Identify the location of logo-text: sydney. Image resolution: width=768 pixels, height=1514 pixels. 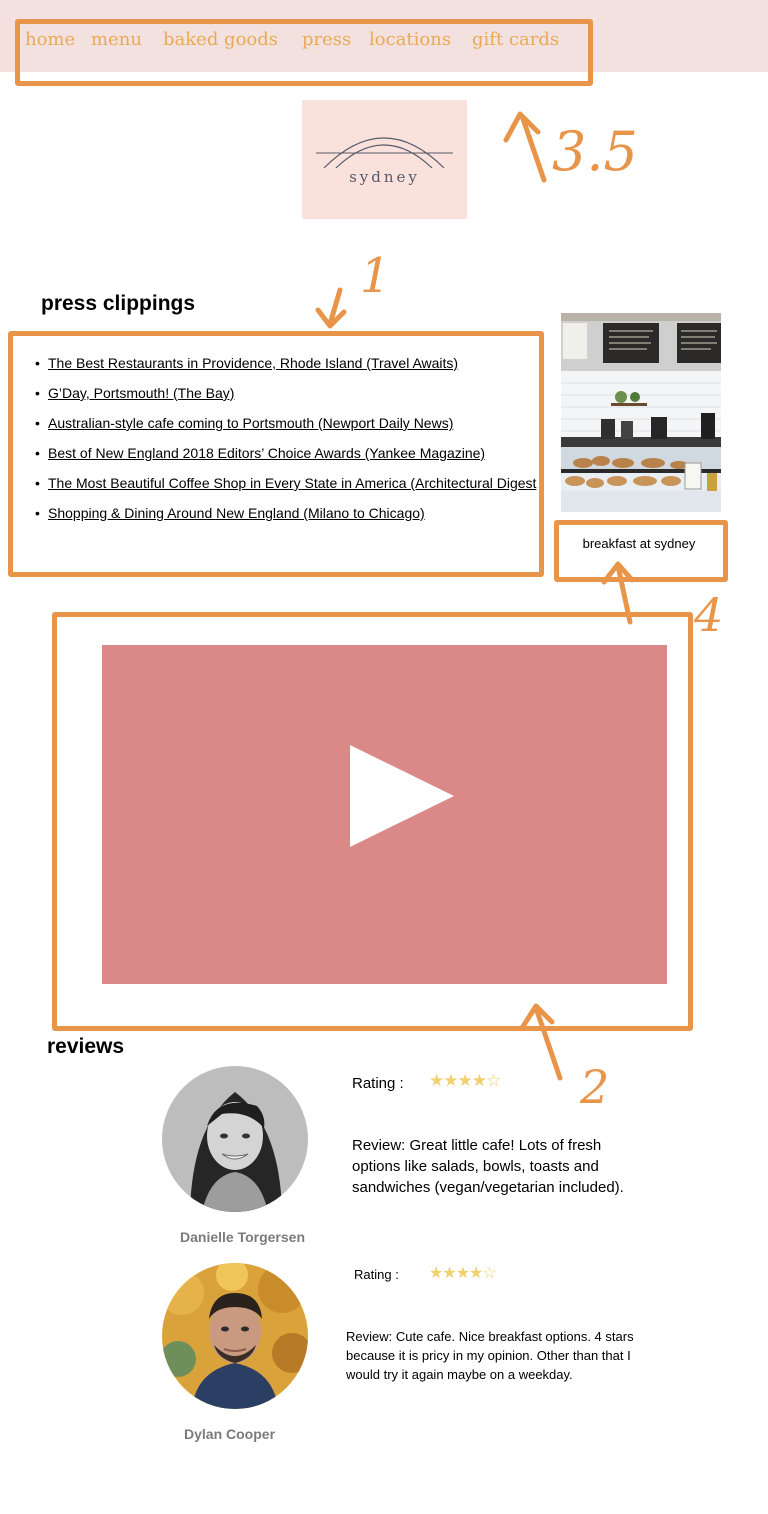
(384, 177).